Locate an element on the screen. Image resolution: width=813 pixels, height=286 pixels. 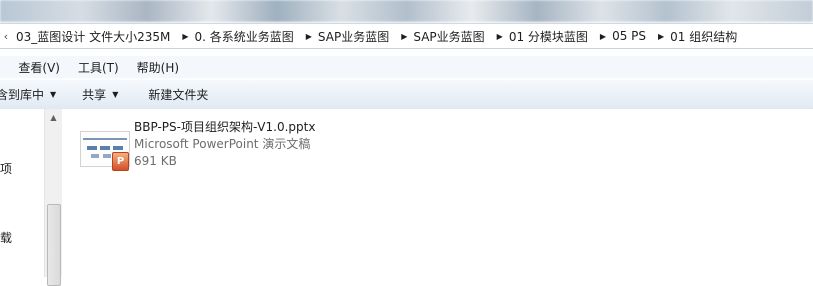
breadcrumb-segment: 03_蓝图设计 文件大小235M is located at coordinates (94, 36).